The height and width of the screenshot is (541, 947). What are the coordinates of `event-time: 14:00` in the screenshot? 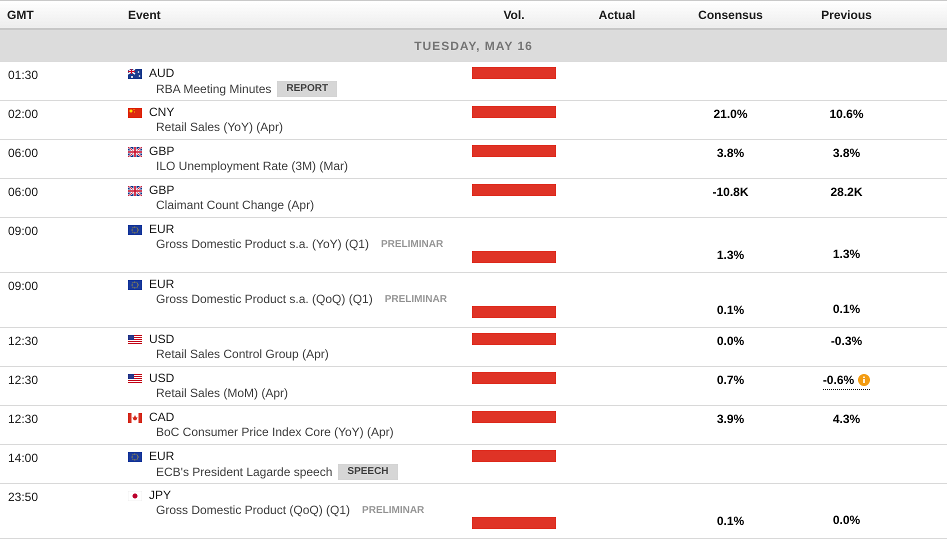 It's located at (23, 458).